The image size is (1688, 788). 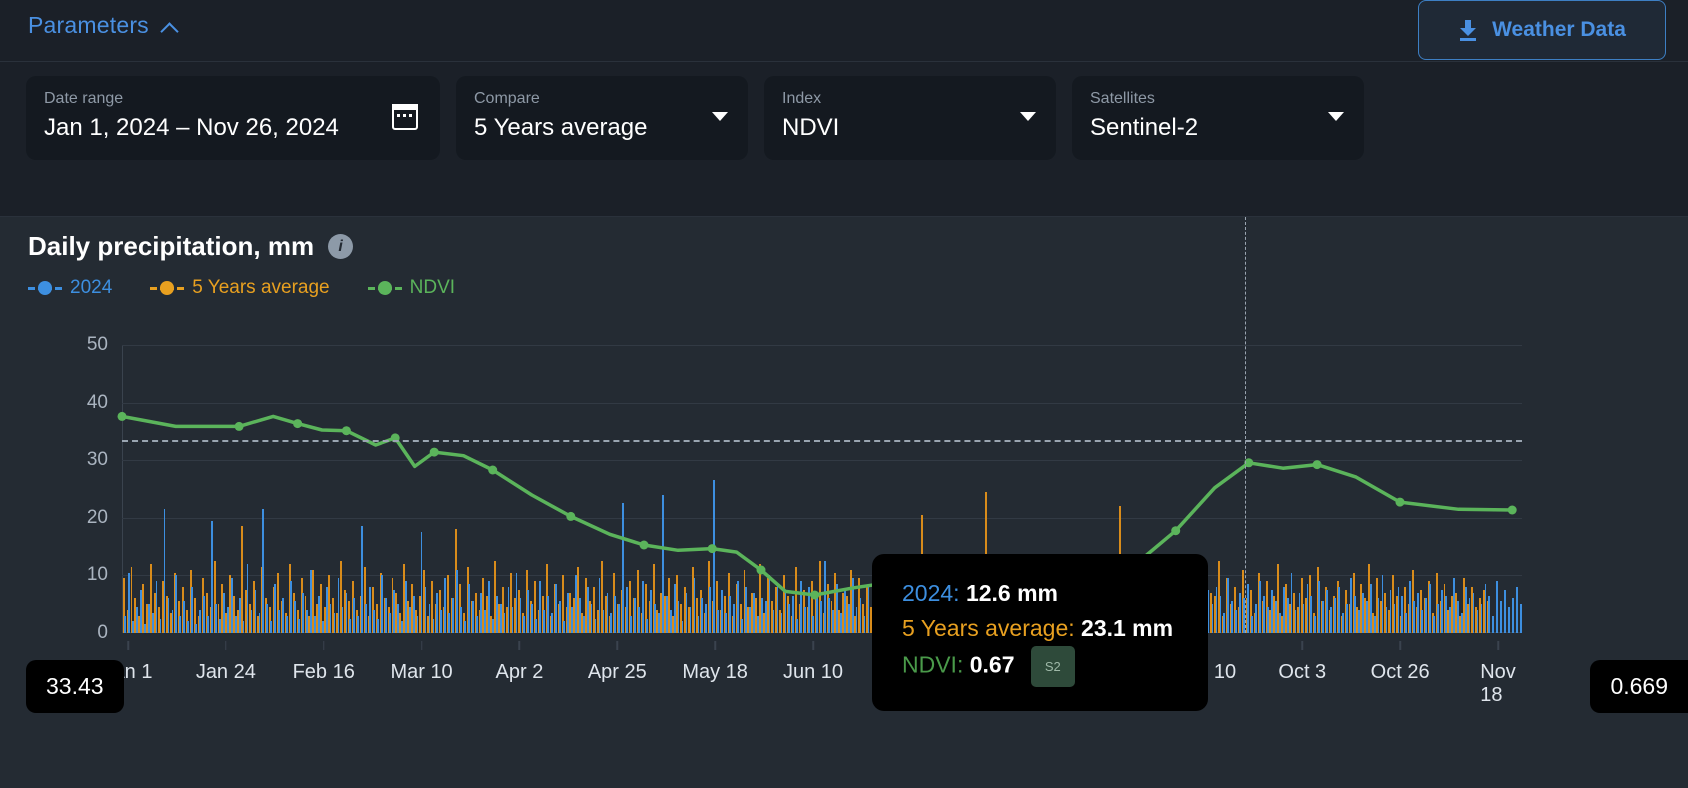 I want to click on compare-select: Compare 5 Years average, so click(x=602, y=118).